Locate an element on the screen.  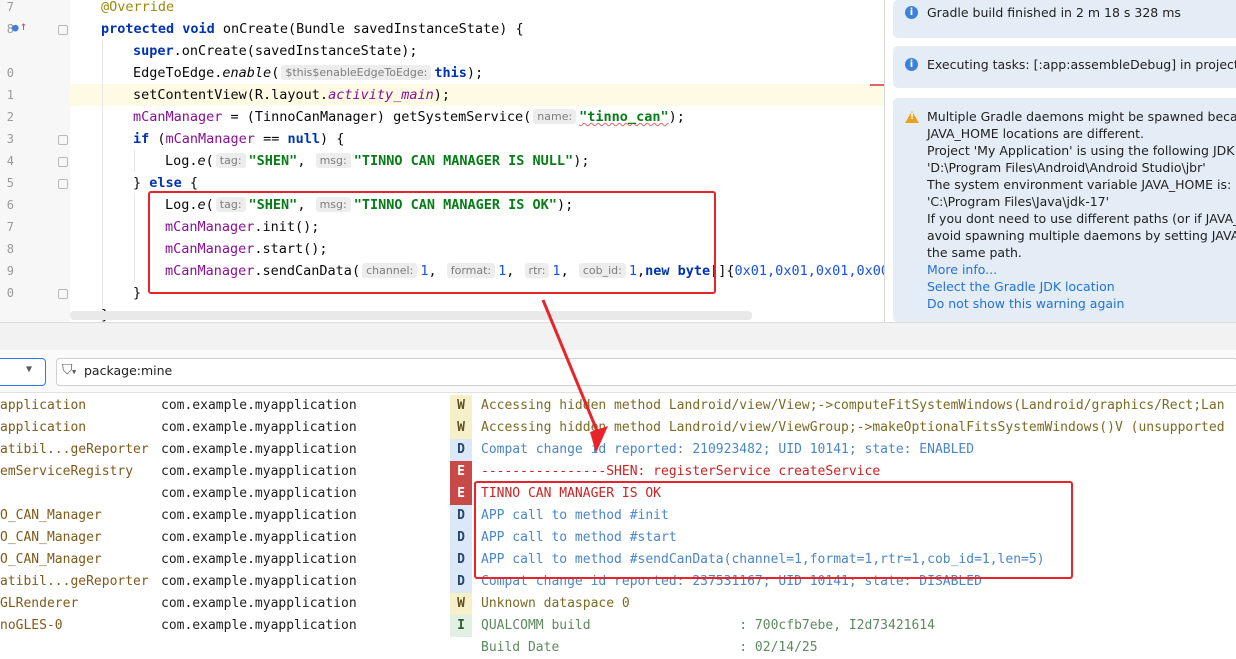
annotation-arrow is located at coordinates (574, 376).